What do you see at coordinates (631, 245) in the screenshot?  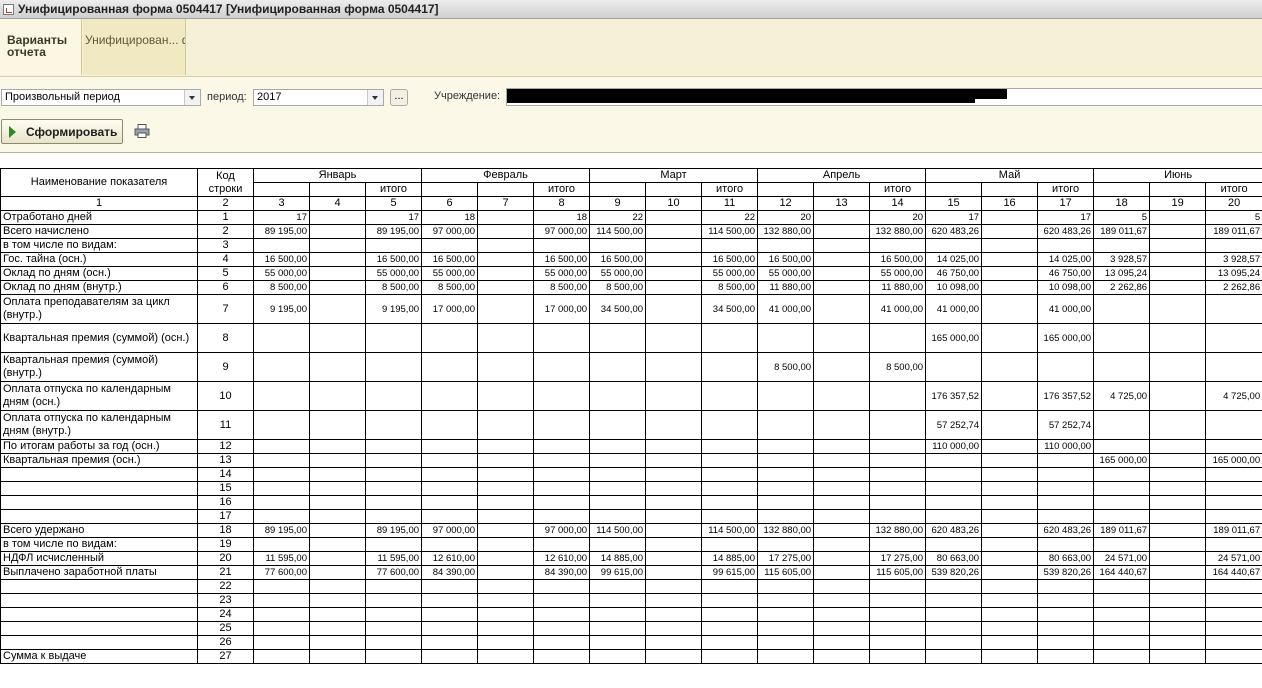 I see `table-row: в том числе по видам: 3` at bounding box center [631, 245].